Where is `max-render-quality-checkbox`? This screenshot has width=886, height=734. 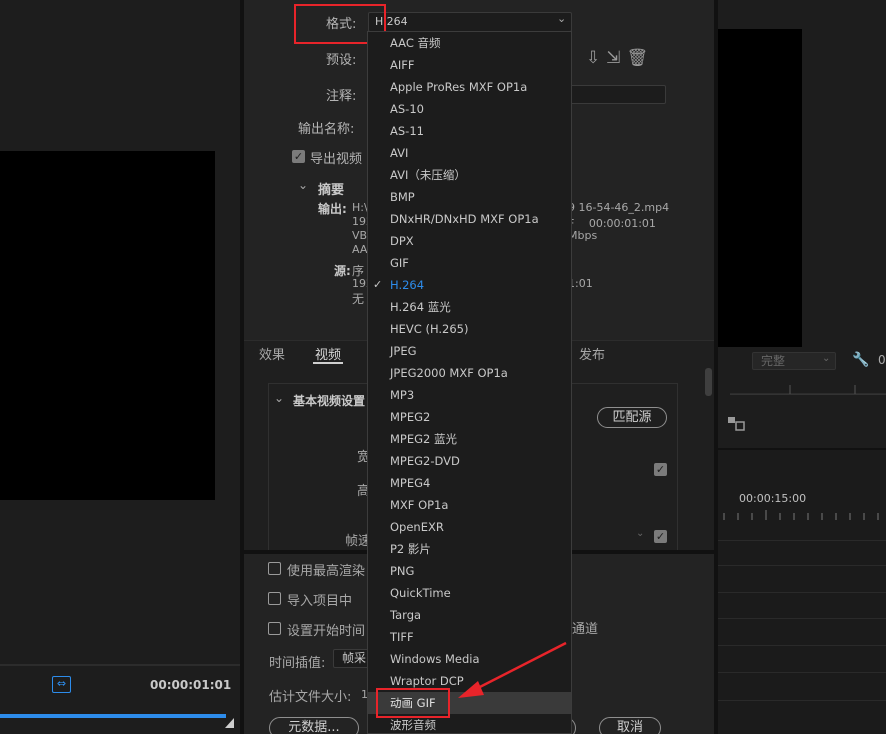 max-render-quality-checkbox is located at coordinates (274, 568).